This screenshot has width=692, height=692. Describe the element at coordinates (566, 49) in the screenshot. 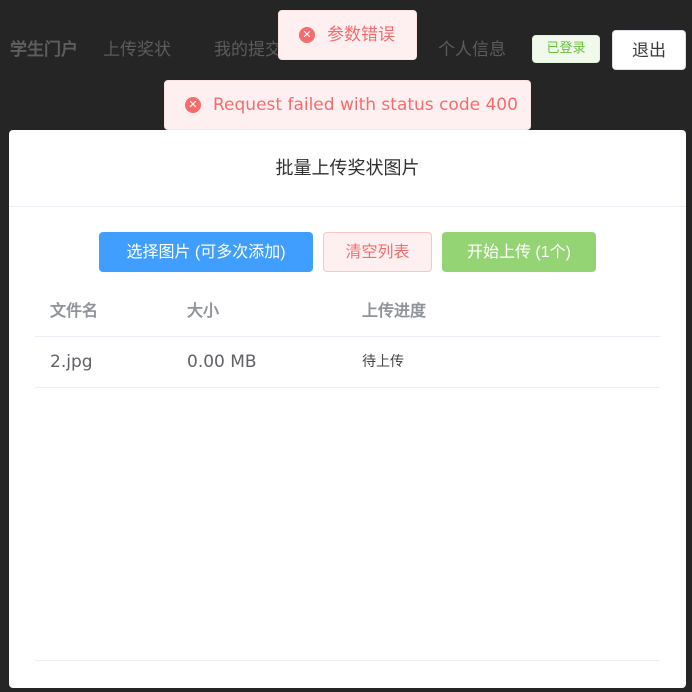

I see `login-status-badge: 已登录` at that location.